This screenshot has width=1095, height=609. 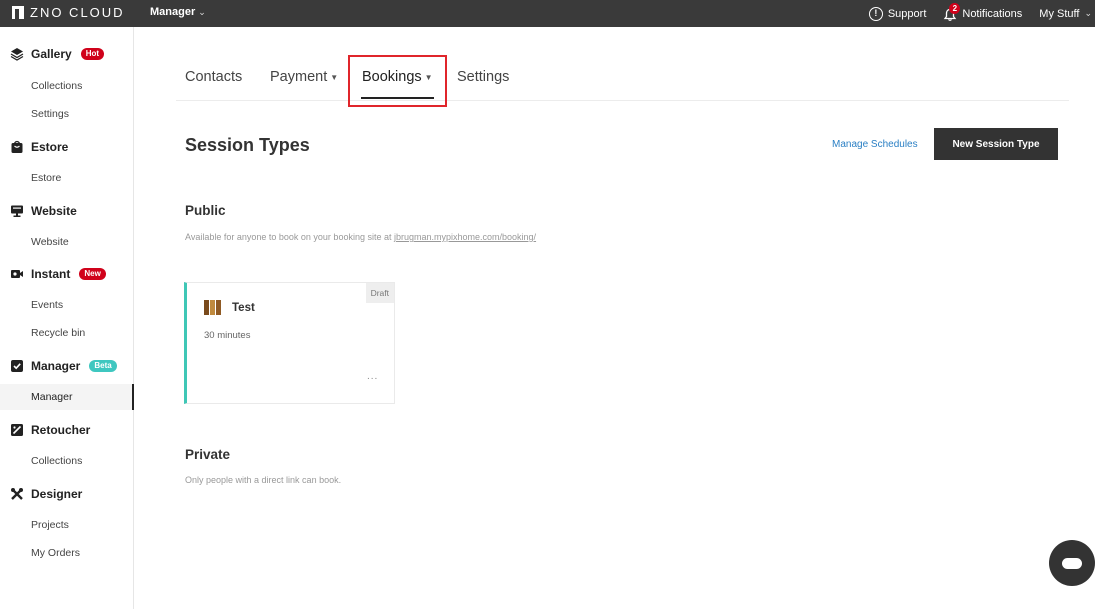 I want to click on retouch-icon, so click(x=17, y=430).